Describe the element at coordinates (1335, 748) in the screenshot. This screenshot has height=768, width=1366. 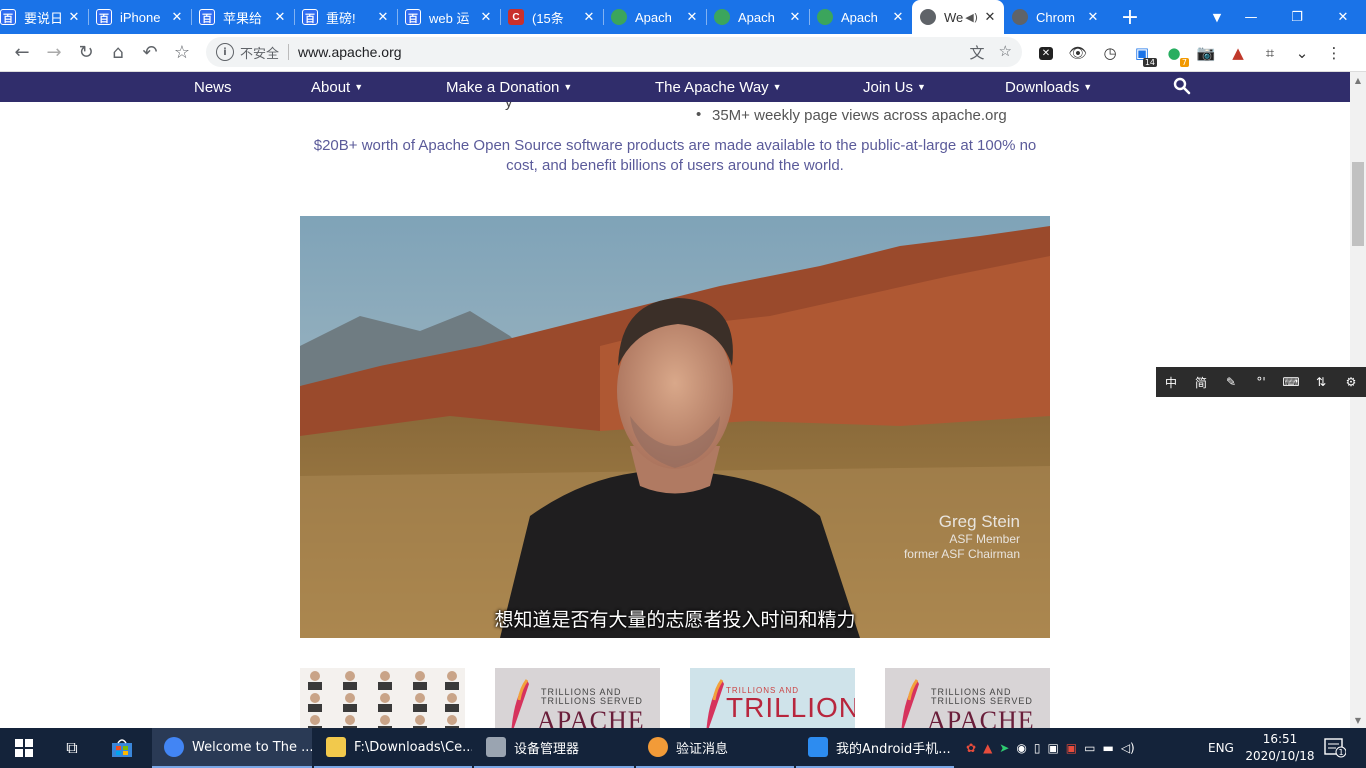
I see `notification-center-icon: 1` at that location.